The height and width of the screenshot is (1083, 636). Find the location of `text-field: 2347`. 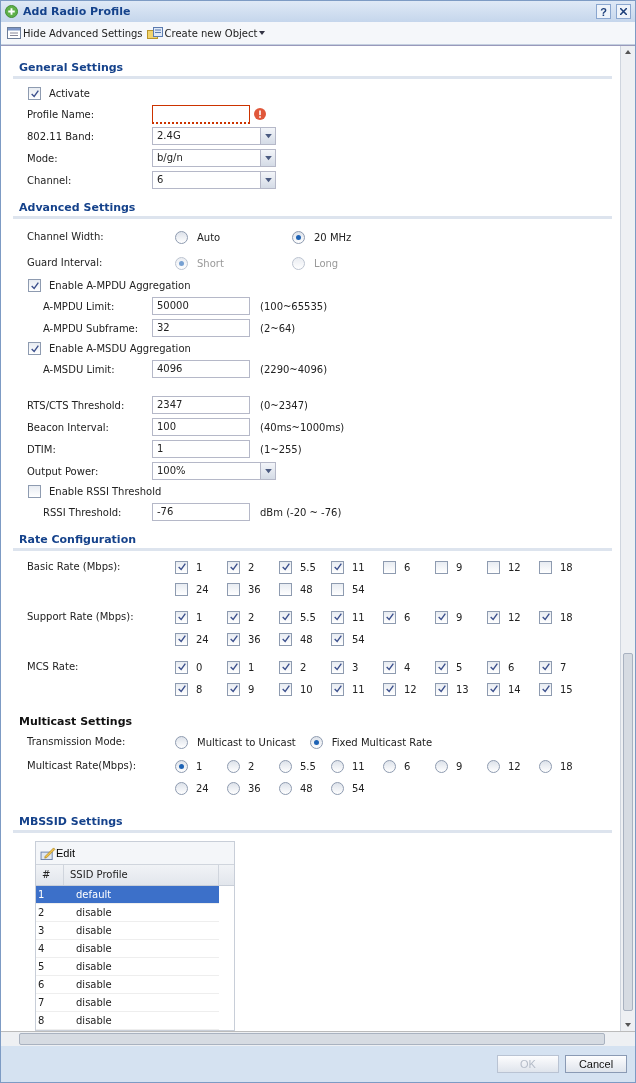

text-field: 2347 is located at coordinates (201, 405).